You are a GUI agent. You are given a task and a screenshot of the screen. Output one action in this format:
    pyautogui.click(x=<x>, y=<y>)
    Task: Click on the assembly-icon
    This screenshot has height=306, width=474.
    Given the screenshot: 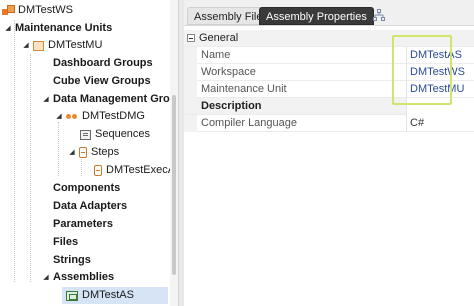 What is the action you would take?
    pyautogui.click(x=72, y=295)
    